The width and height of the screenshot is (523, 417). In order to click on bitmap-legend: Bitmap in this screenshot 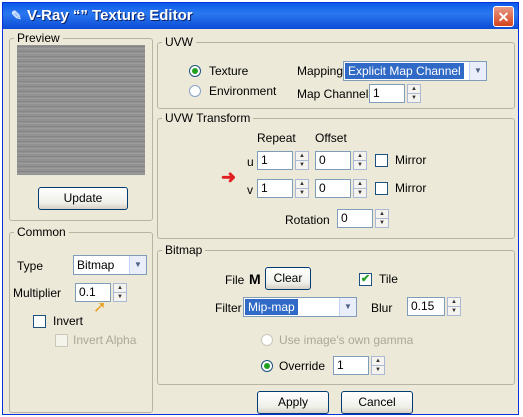, I will do `click(184, 250)`.